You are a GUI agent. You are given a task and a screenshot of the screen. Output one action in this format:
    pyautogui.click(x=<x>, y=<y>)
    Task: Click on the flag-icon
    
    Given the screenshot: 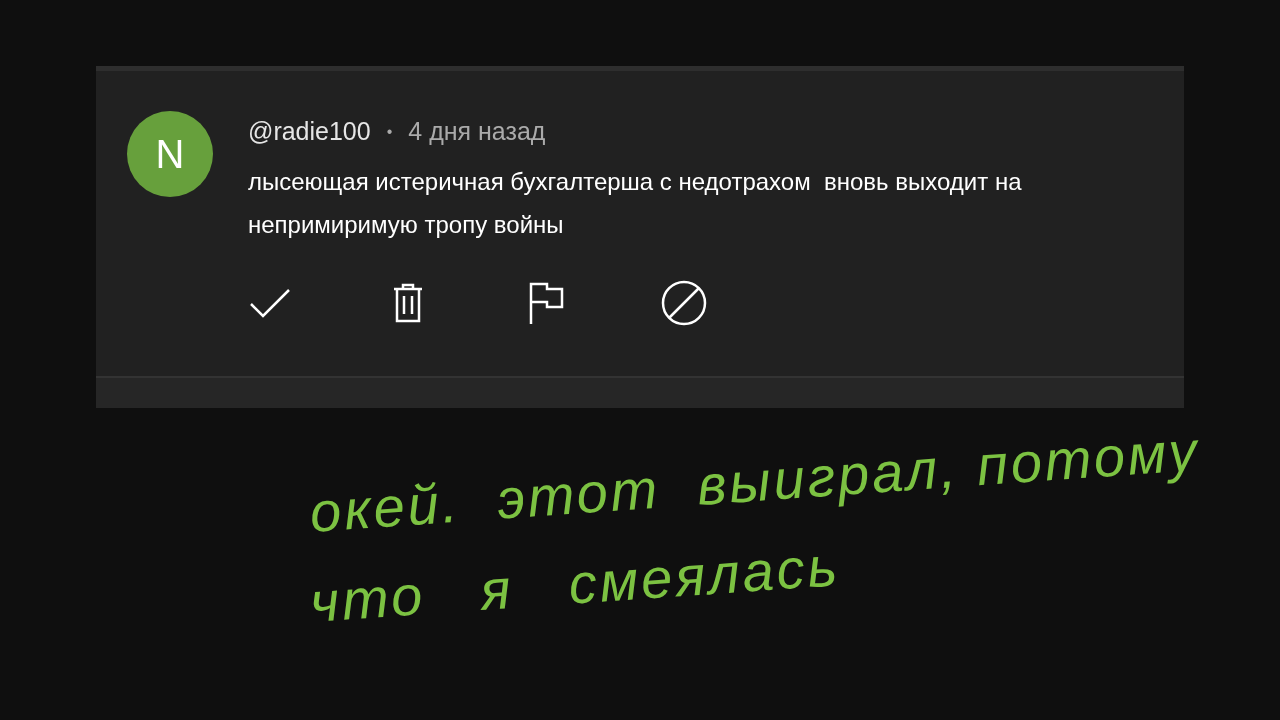 What is the action you would take?
    pyautogui.click(x=546, y=302)
    